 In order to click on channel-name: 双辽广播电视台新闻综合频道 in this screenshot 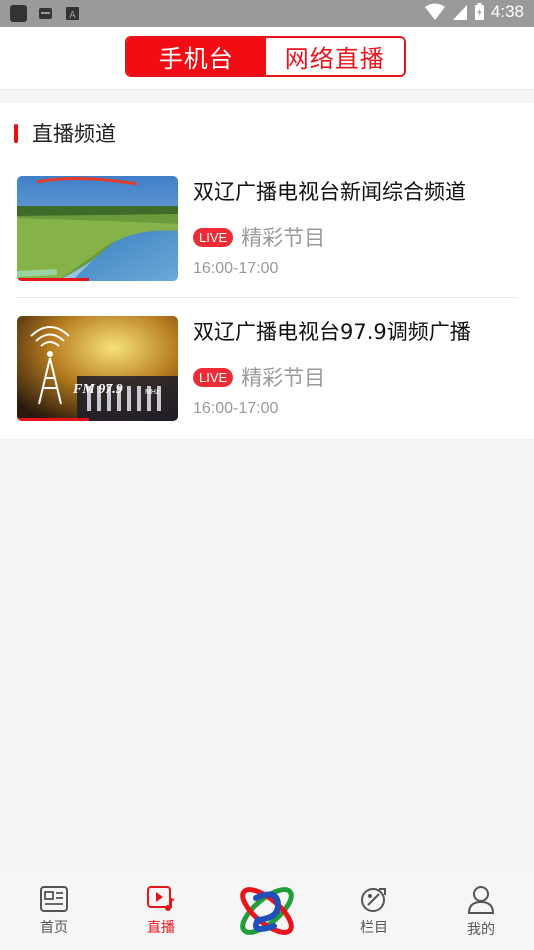, I will do `click(329, 192)`.